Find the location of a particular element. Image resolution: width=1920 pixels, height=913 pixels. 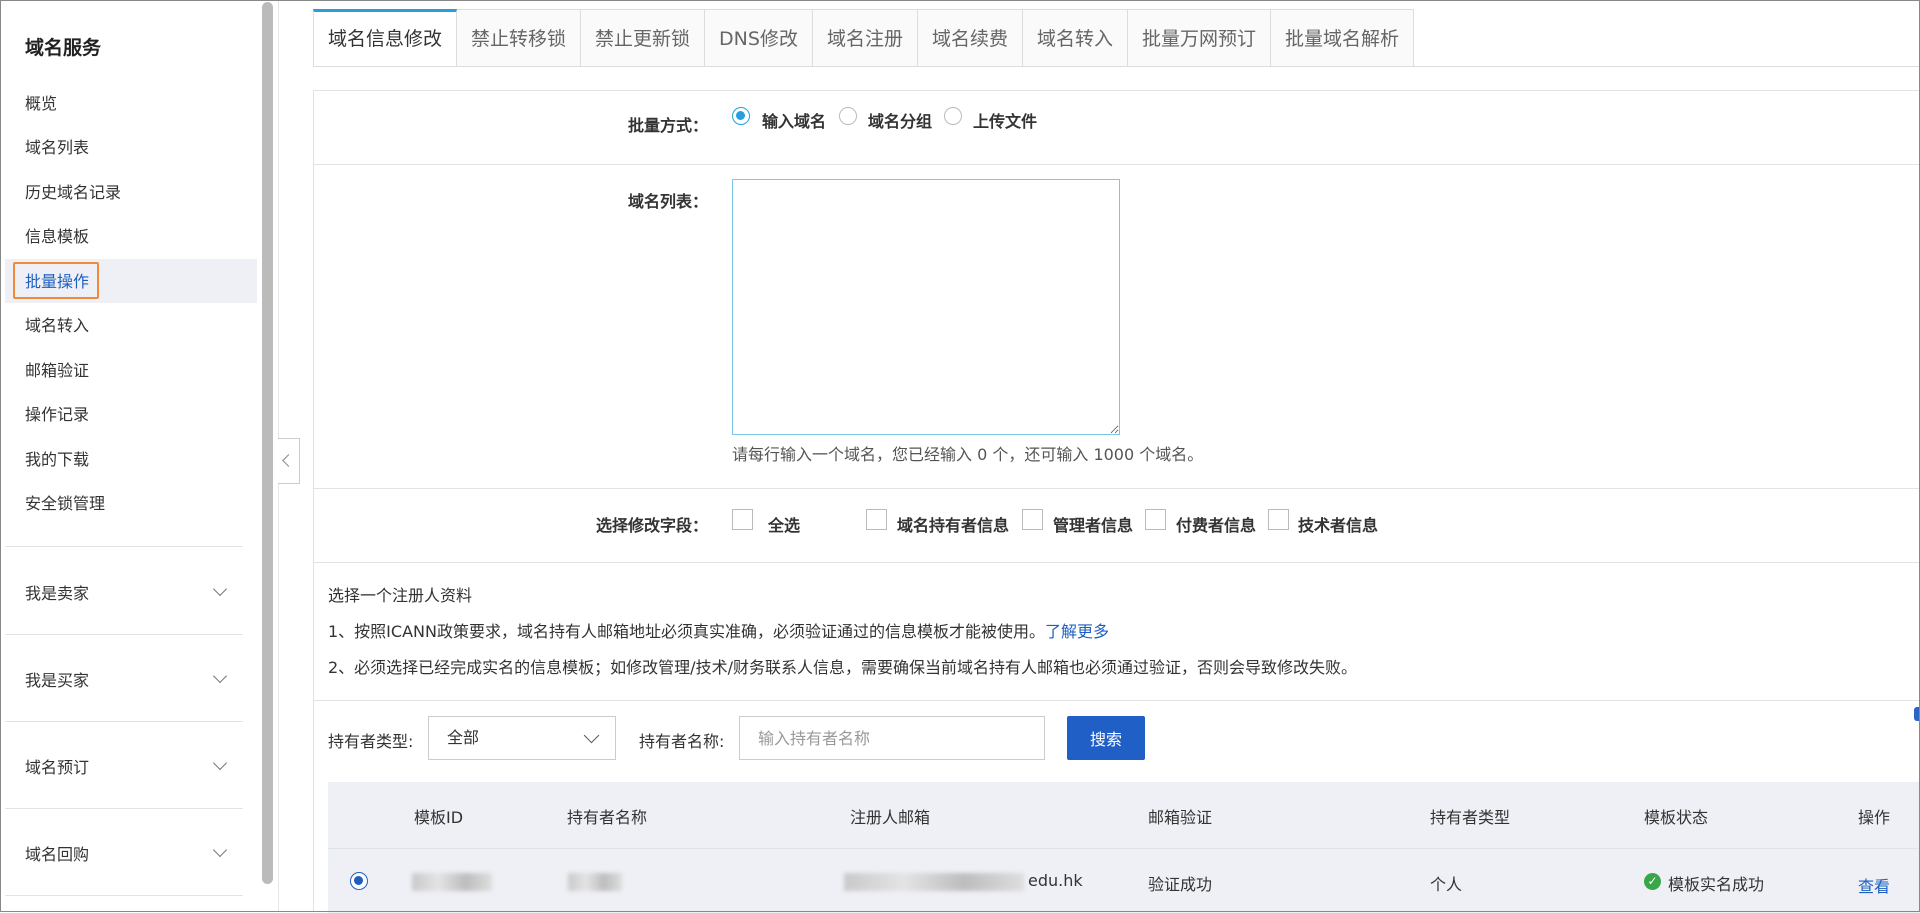

sidebar-item-downloads: 我的下载 is located at coordinates (57, 460).